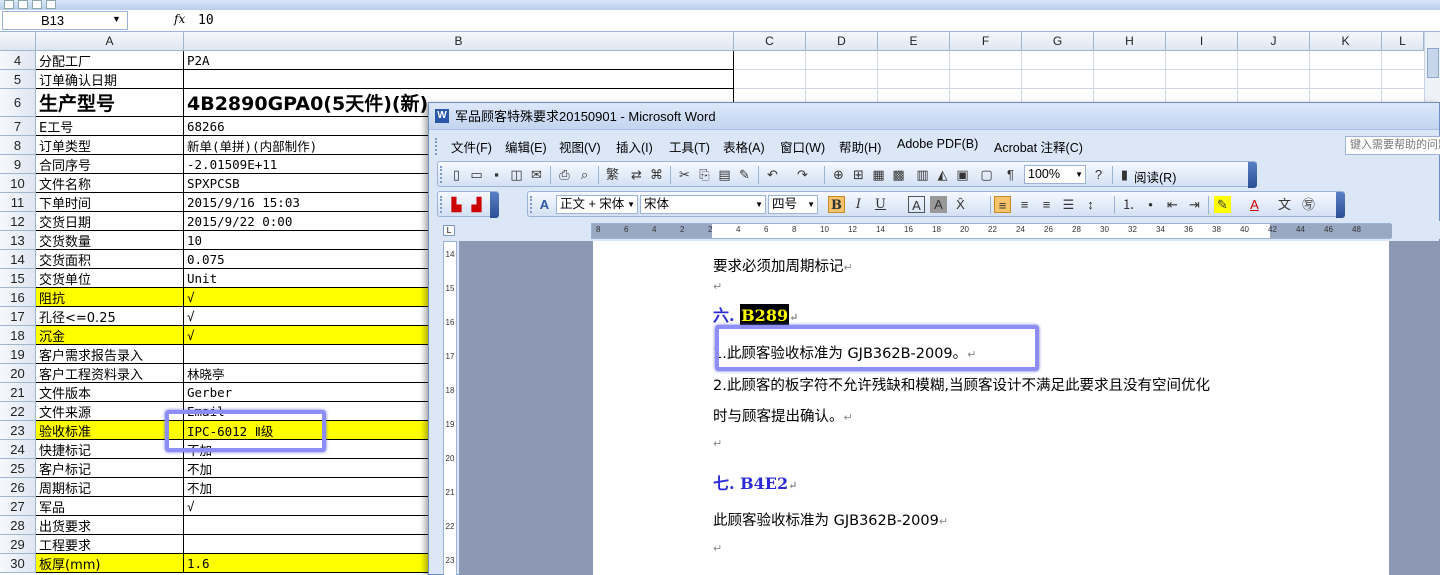 This screenshot has width=1440, height=575. What do you see at coordinates (830, 519) in the screenshot?
I see `doc-paragraph-3: 此顾客验收标准为 GJB362B-2009↵` at bounding box center [830, 519].